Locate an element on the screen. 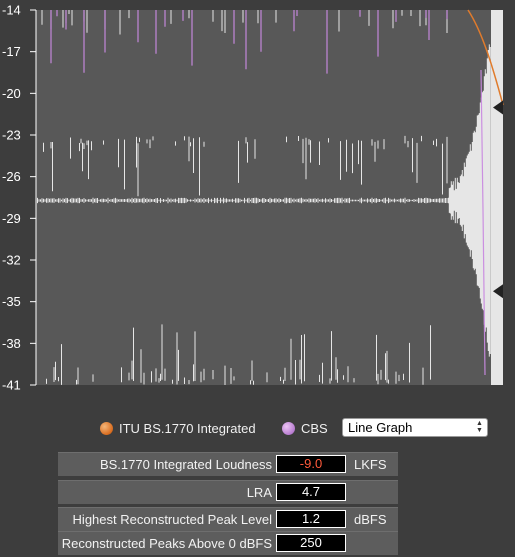 The image size is (515, 557). legend-cbs-label: CBS is located at coordinates (314, 428).